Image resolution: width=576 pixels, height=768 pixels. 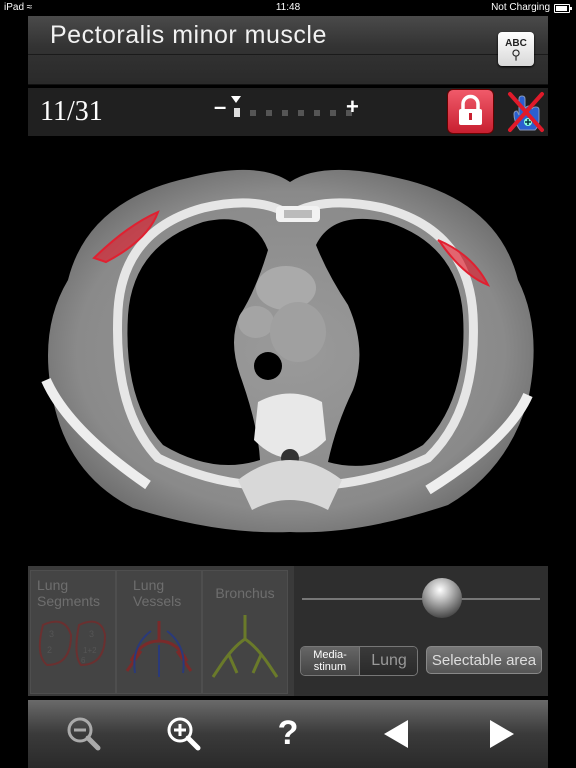 I want to click on vertebra, so click(x=290, y=425).